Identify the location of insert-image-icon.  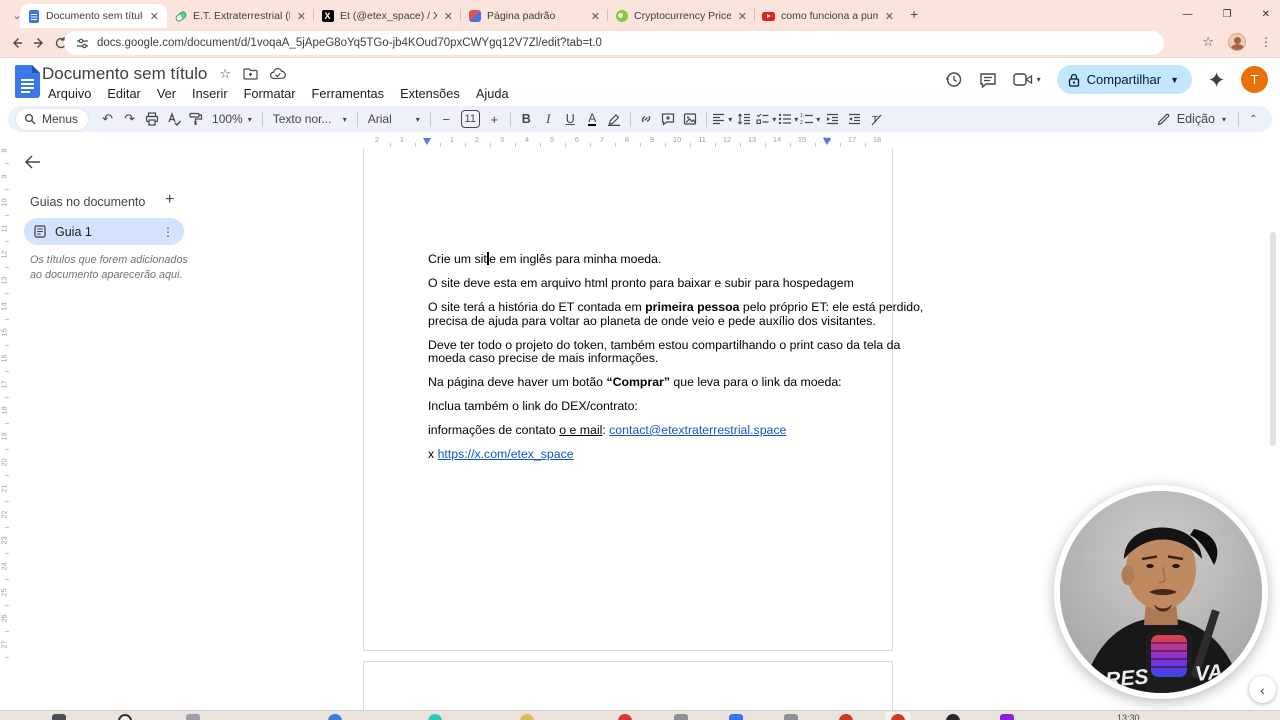
(690, 119).